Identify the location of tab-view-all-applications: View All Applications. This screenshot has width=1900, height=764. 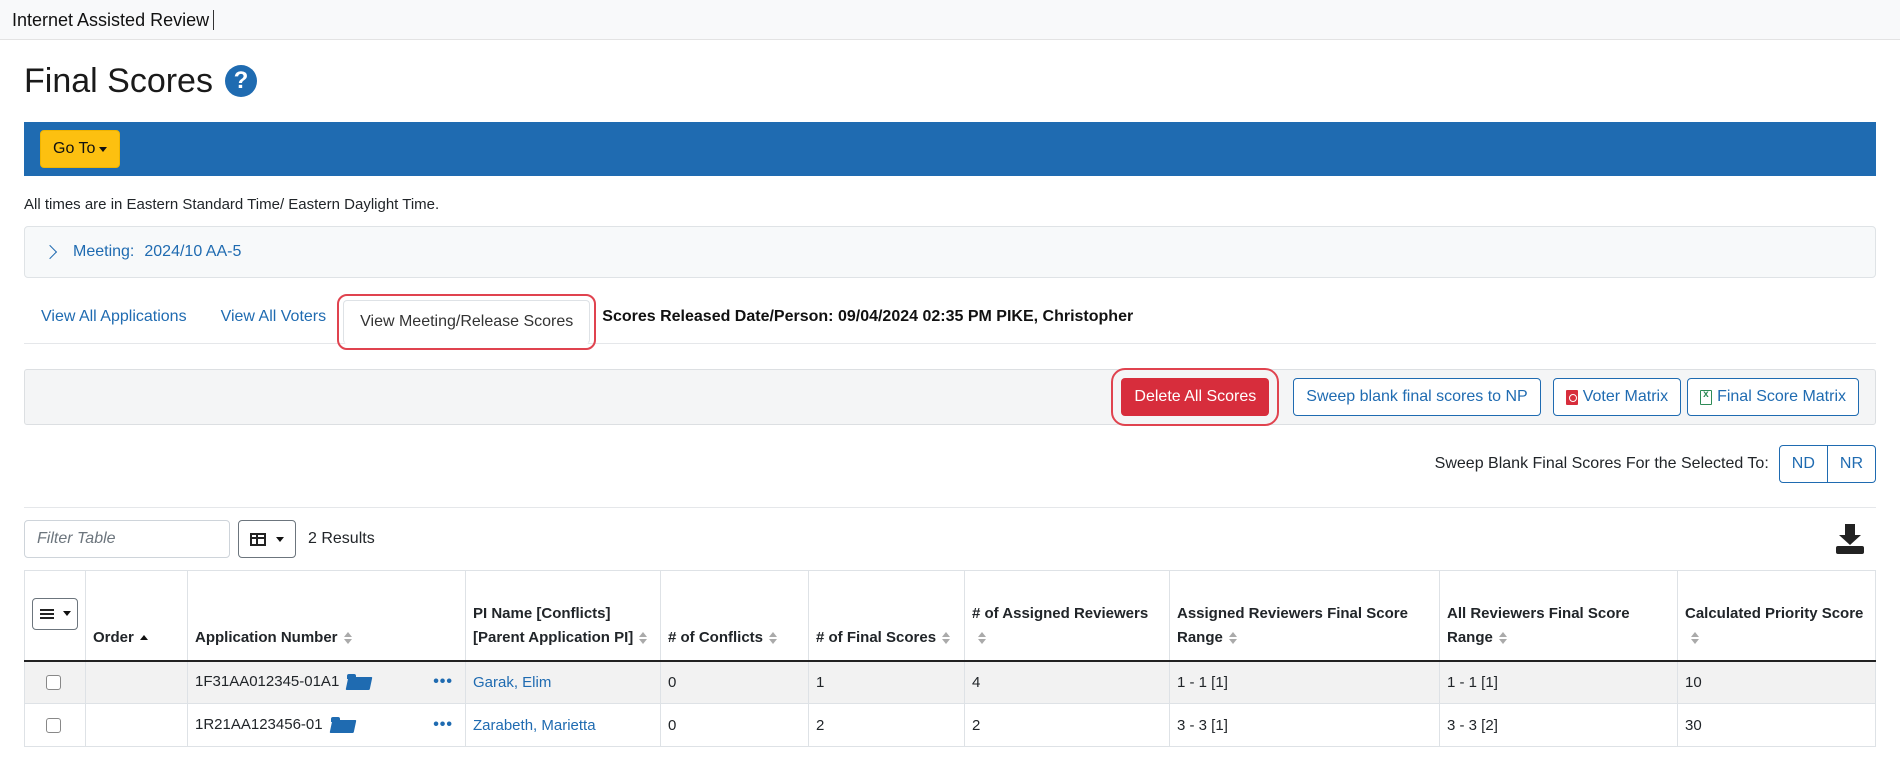
(114, 317).